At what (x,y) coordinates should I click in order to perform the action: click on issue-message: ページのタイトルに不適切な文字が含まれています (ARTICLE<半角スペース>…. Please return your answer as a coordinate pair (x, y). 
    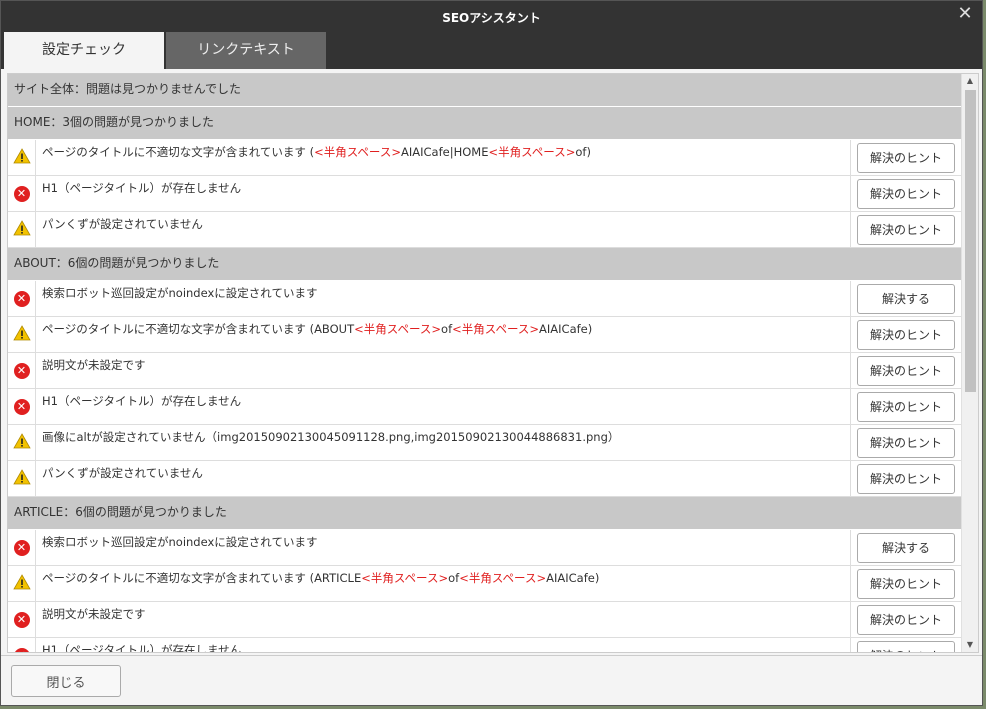
    Looking at the image, I should click on (443, 583).